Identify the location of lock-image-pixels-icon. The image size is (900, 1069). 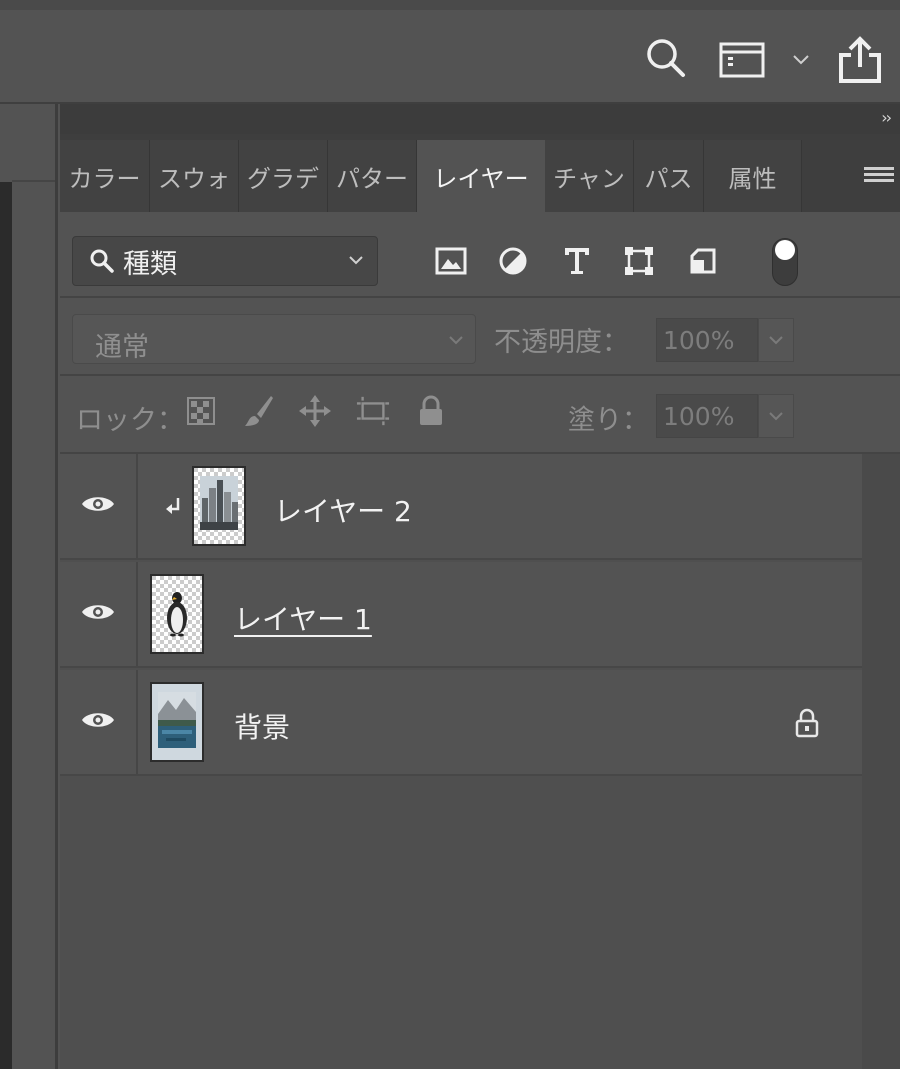
(259, 411).